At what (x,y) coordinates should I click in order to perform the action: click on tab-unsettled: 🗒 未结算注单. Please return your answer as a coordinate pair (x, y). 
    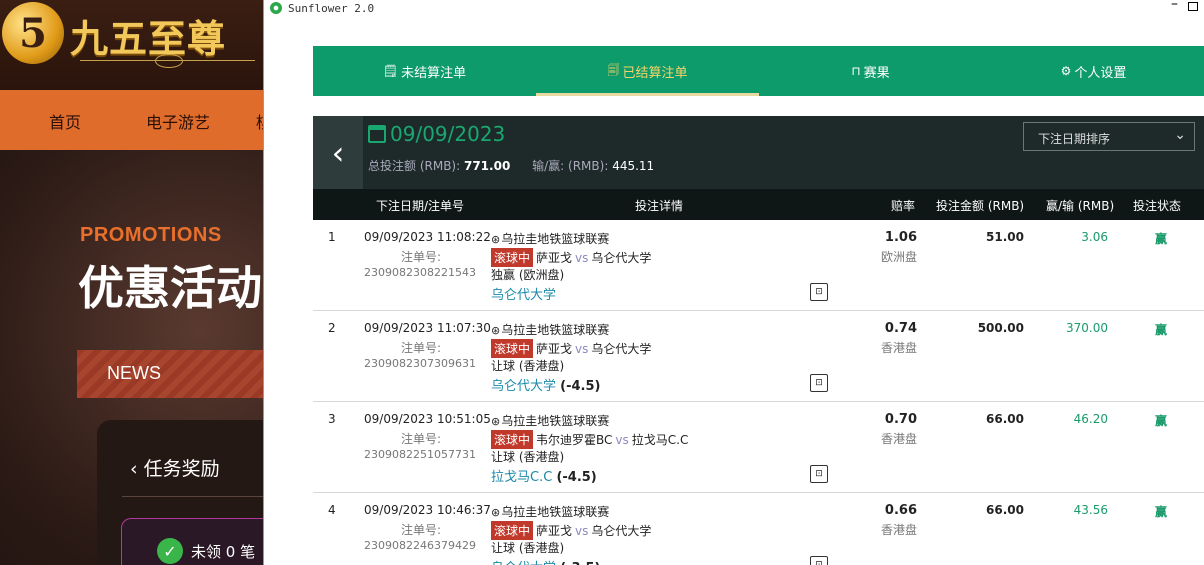
    Looking at the image, I should click on (424, 71).